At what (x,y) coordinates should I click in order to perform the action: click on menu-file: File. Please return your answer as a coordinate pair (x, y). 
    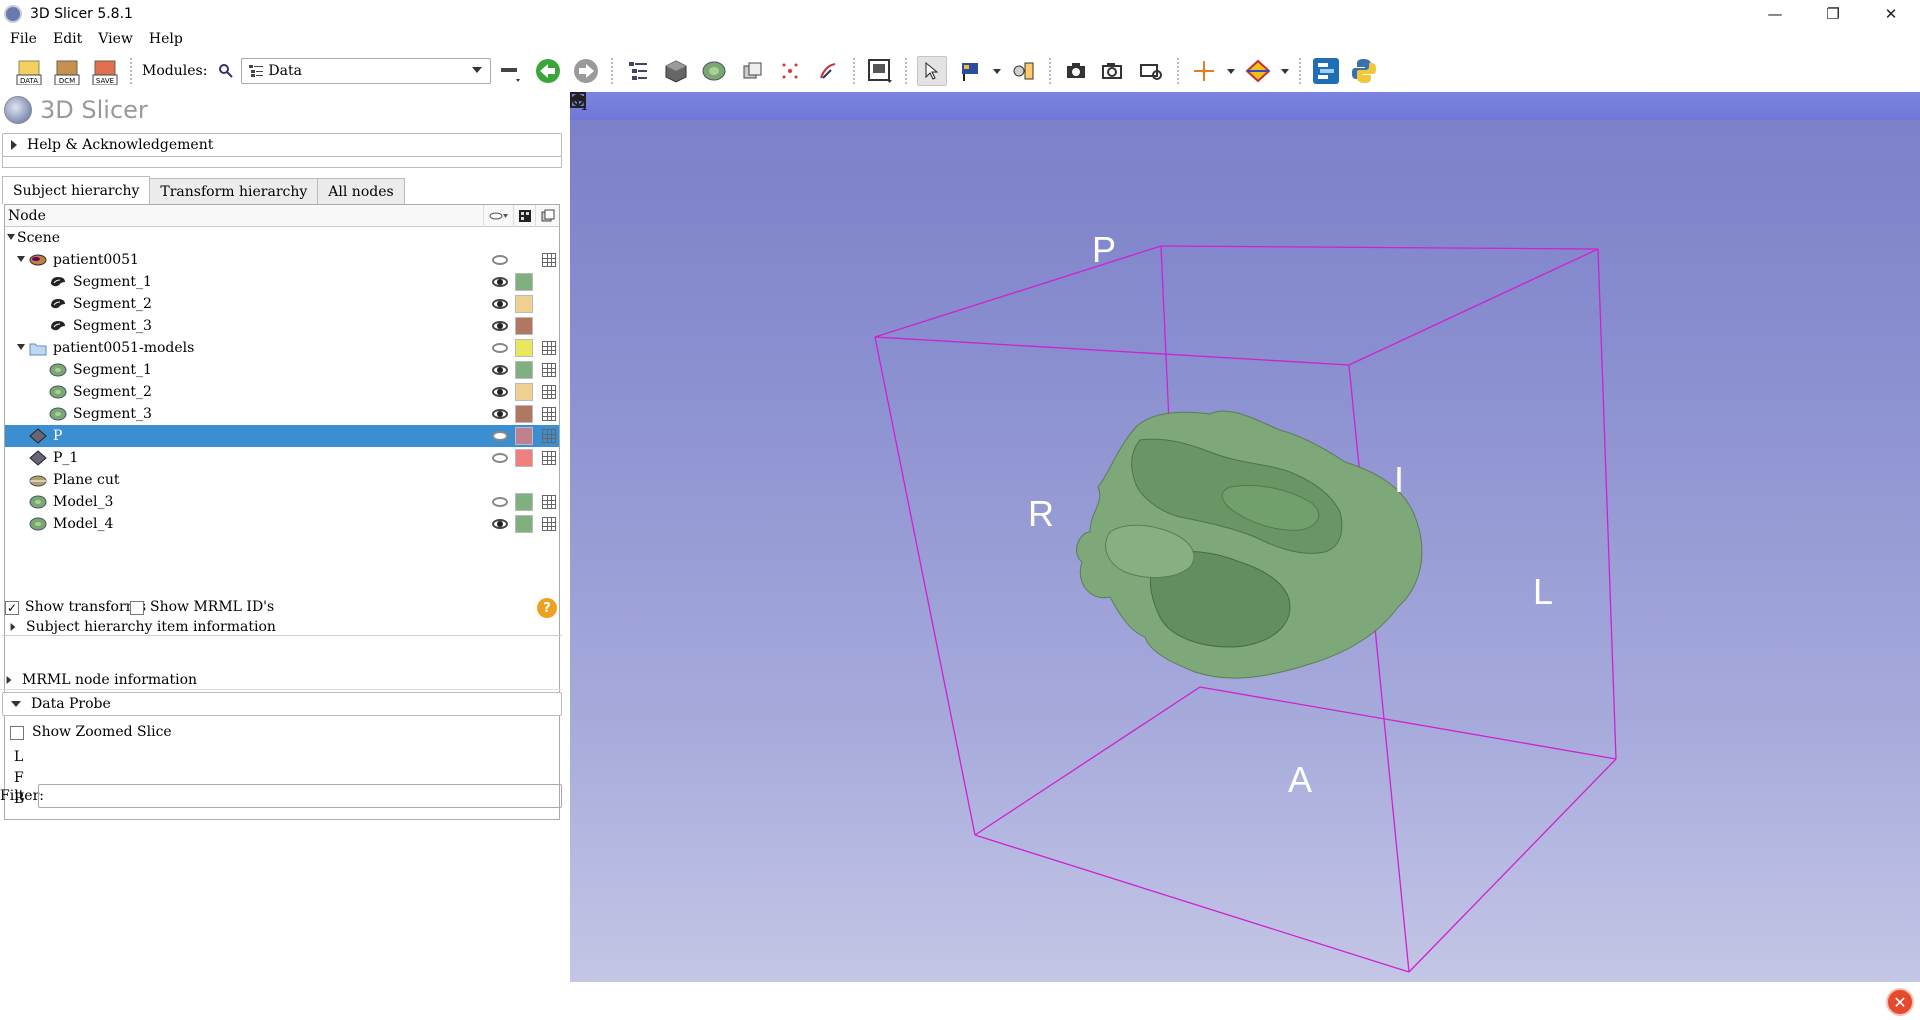
    Looking at the image, I should click on (23, 39).